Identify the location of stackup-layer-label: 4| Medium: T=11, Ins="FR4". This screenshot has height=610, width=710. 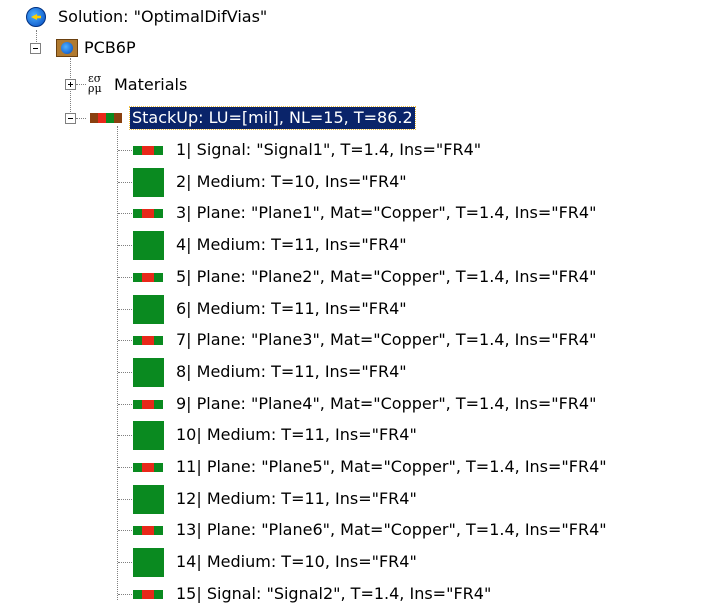
(291, 244).